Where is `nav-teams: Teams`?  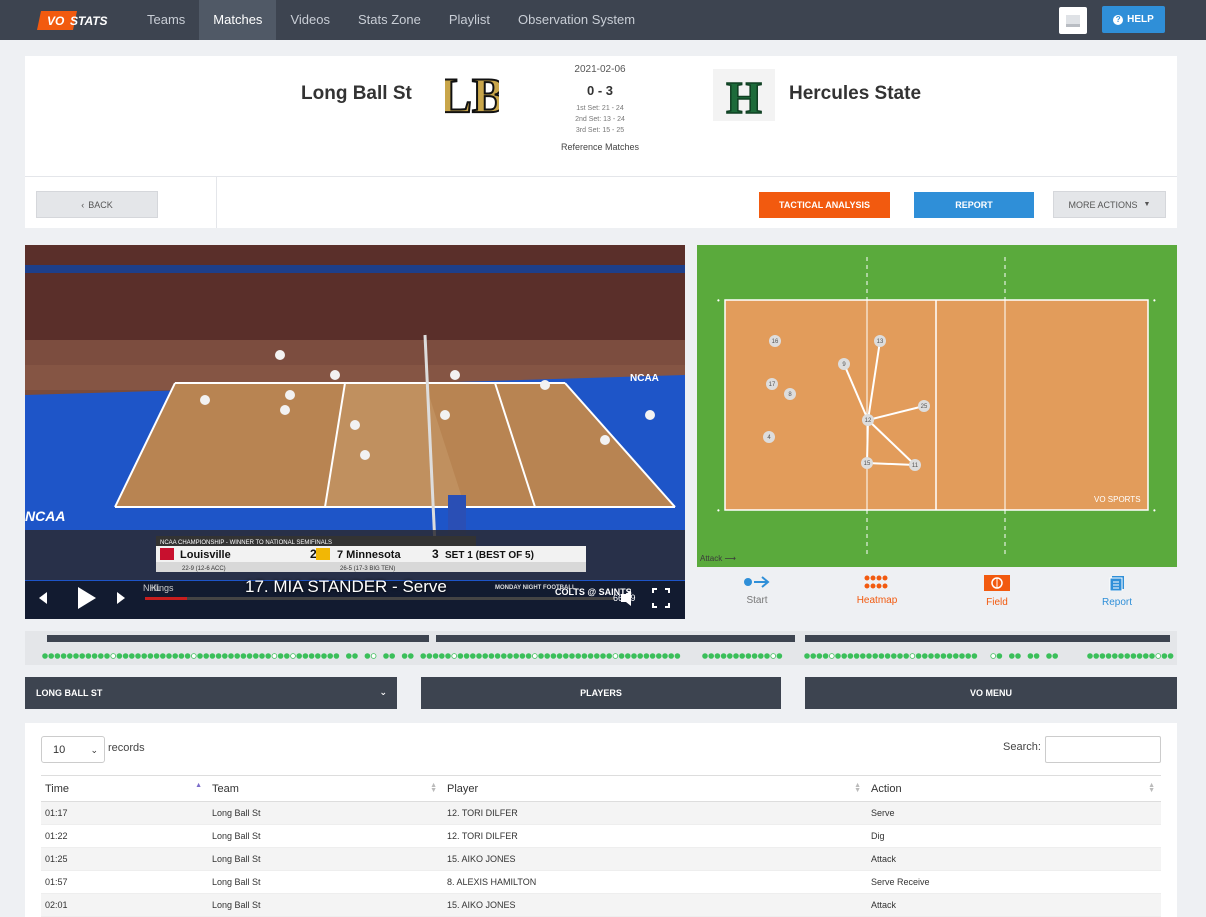
nav-teams: Teams is located at coordinates (166, 20).